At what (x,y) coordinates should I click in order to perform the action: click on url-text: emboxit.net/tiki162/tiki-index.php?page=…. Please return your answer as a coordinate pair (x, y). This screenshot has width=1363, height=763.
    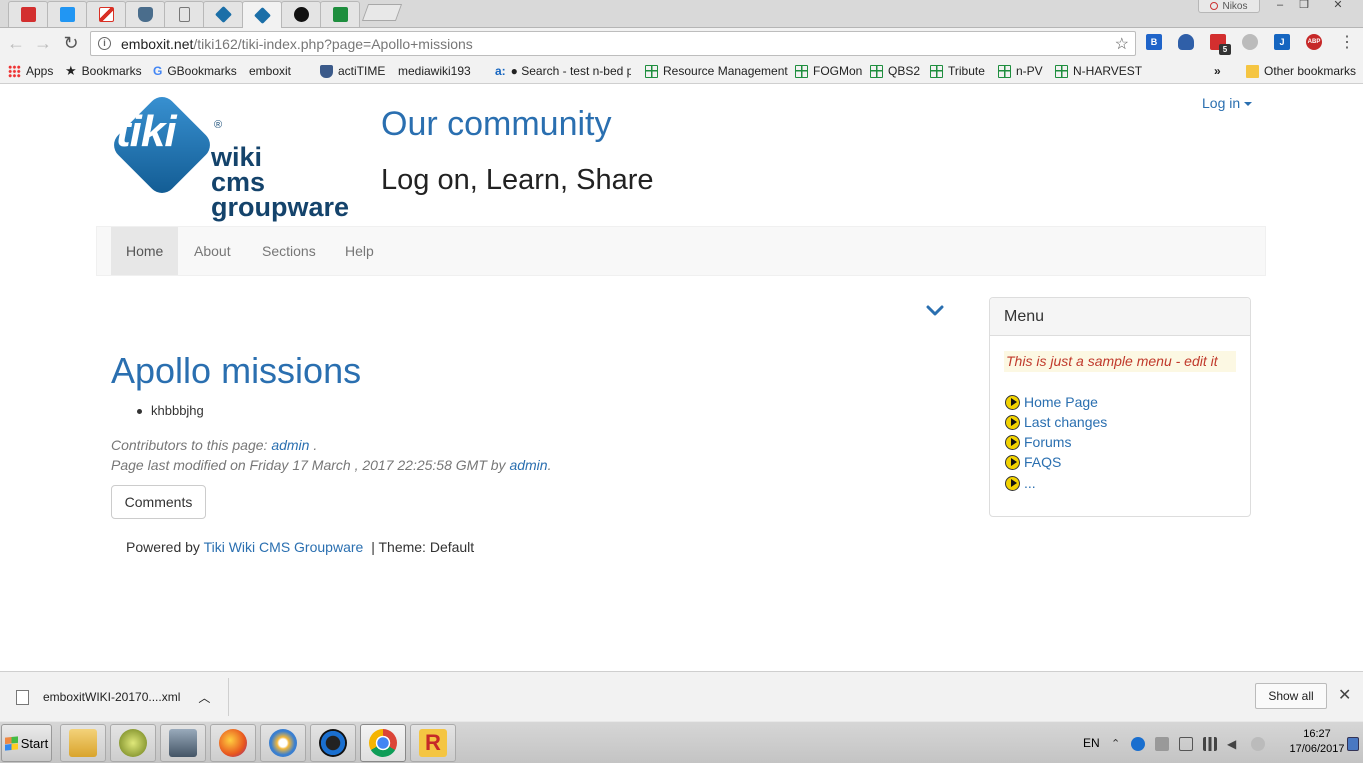
    Looking at the image, I should click on (297, 44).